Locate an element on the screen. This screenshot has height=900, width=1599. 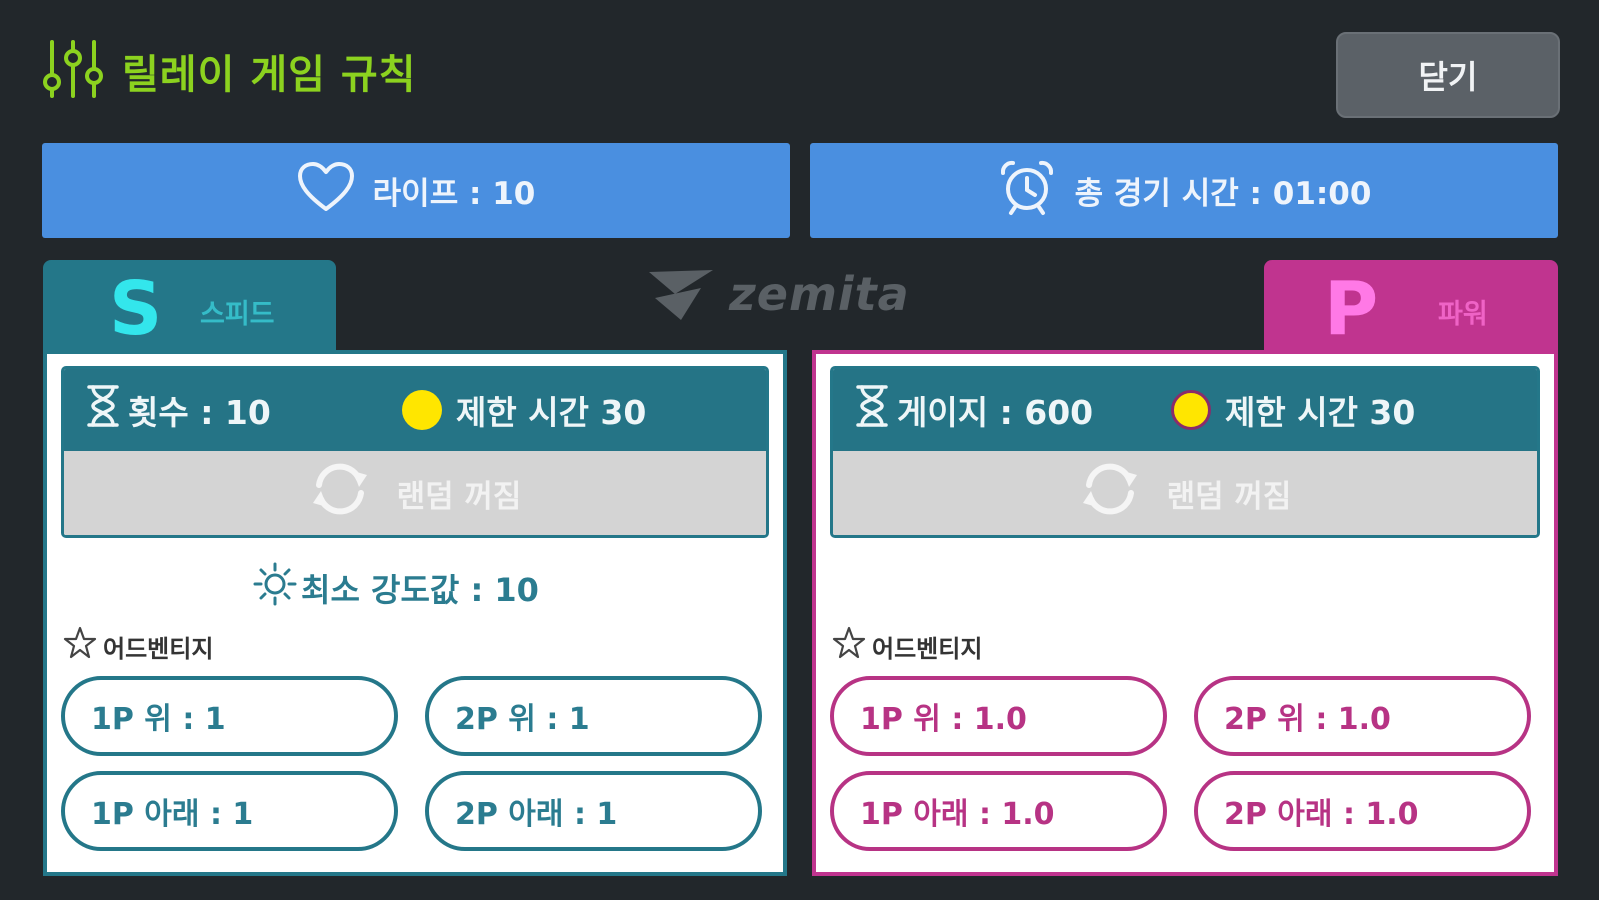
tab-power: P 파워 is located at coordinates (1411, 305).